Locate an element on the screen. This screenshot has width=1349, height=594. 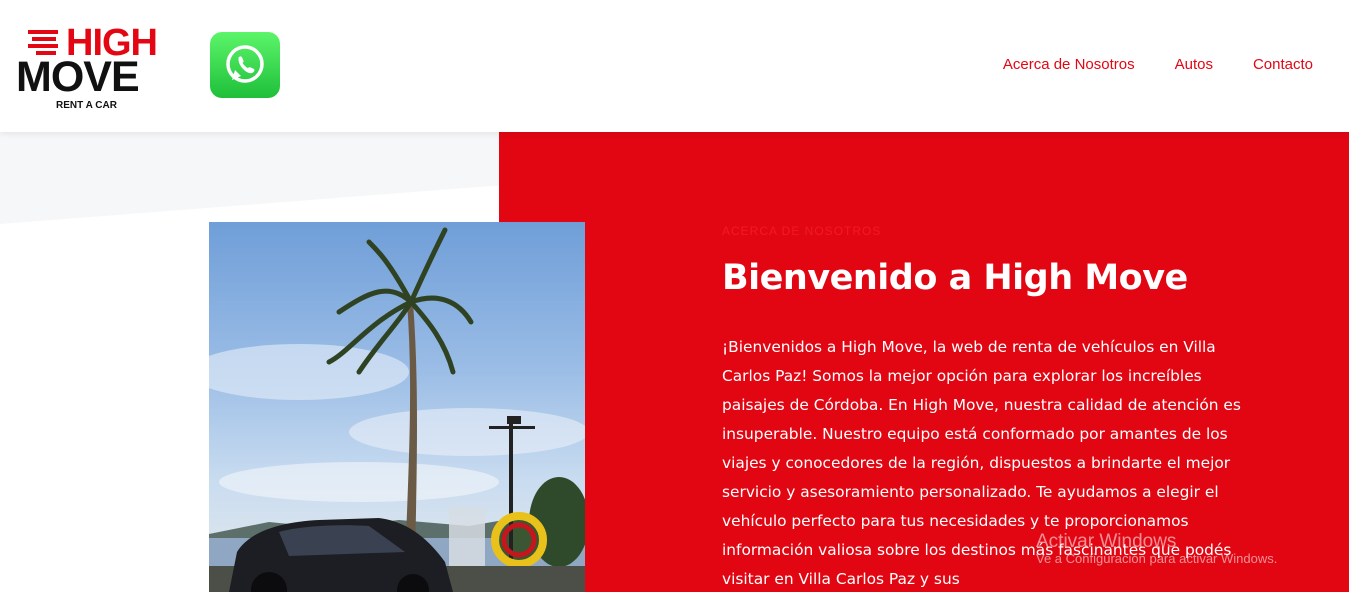
nav-contact: Contacto is located at coordinates (1283, 64).